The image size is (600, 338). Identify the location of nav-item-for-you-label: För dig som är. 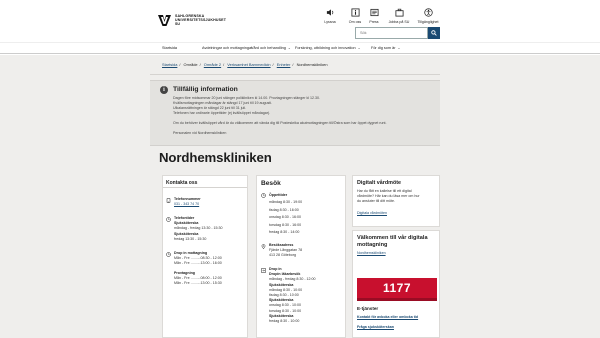
(383, 48).